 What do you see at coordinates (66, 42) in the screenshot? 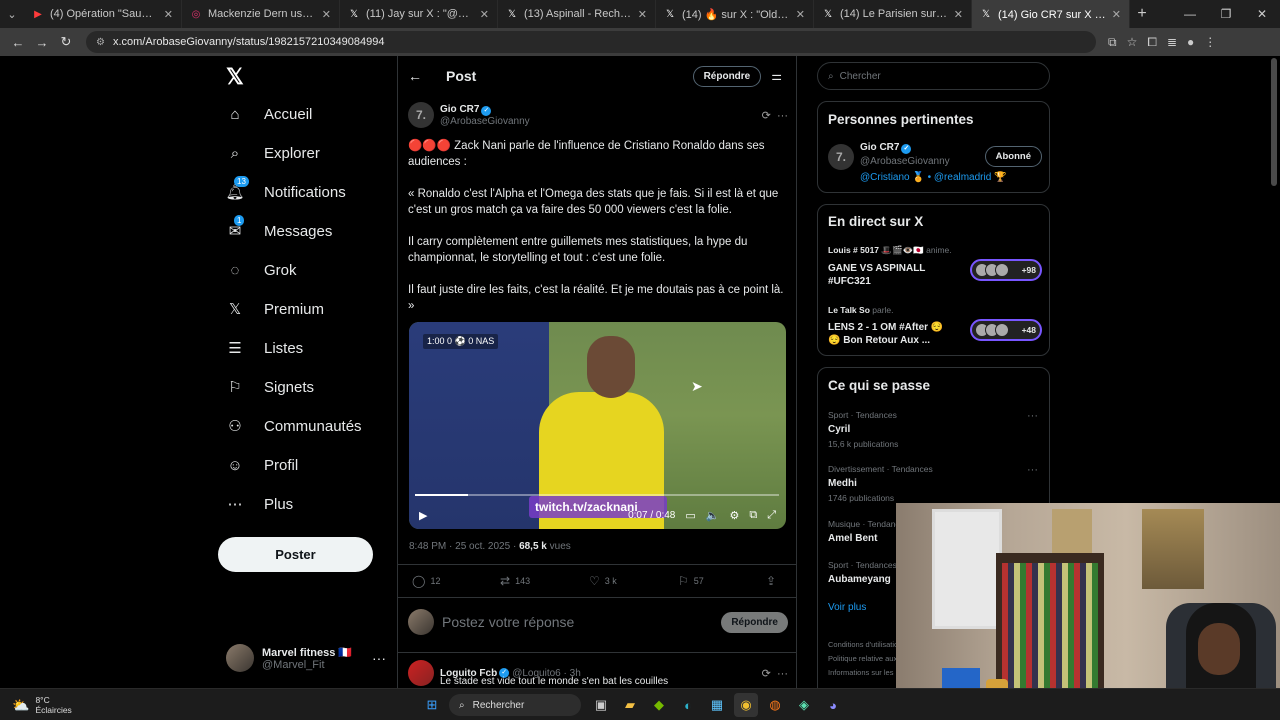
I see `reload-icon: ↻` at bounding box center [66, 42].